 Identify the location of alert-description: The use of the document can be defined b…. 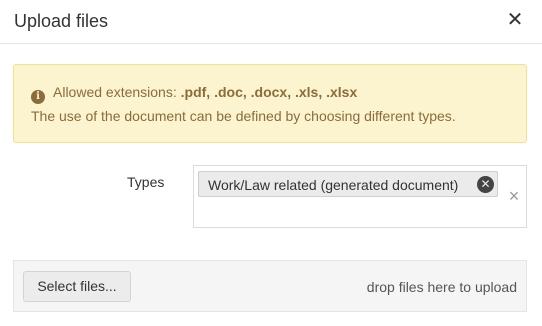
(243, 116).